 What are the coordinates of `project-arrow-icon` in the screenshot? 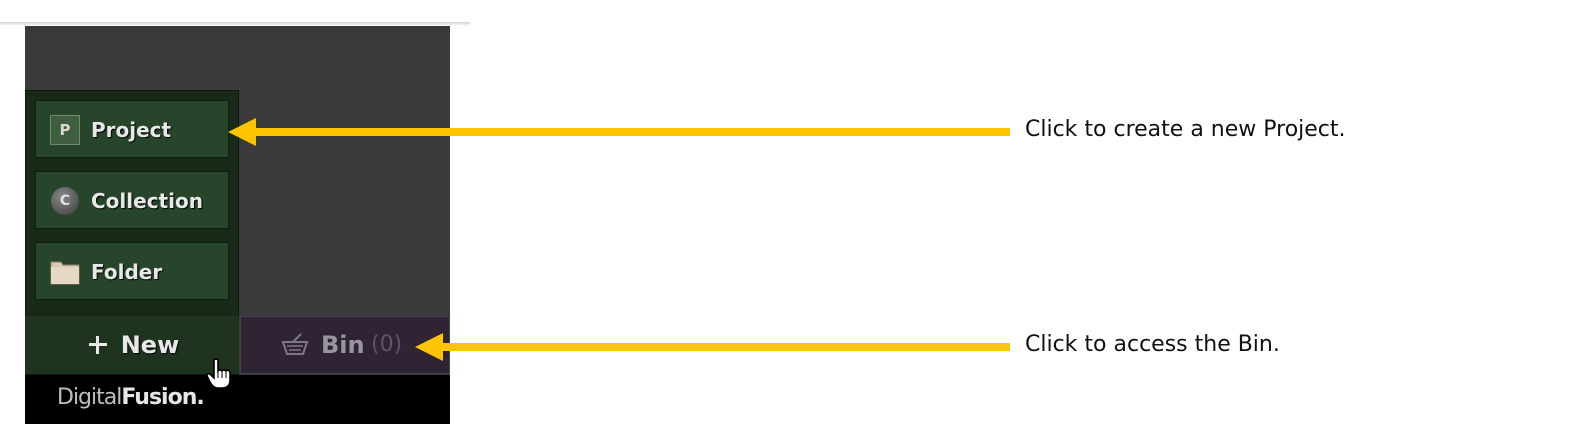 It's located at (619, 132).